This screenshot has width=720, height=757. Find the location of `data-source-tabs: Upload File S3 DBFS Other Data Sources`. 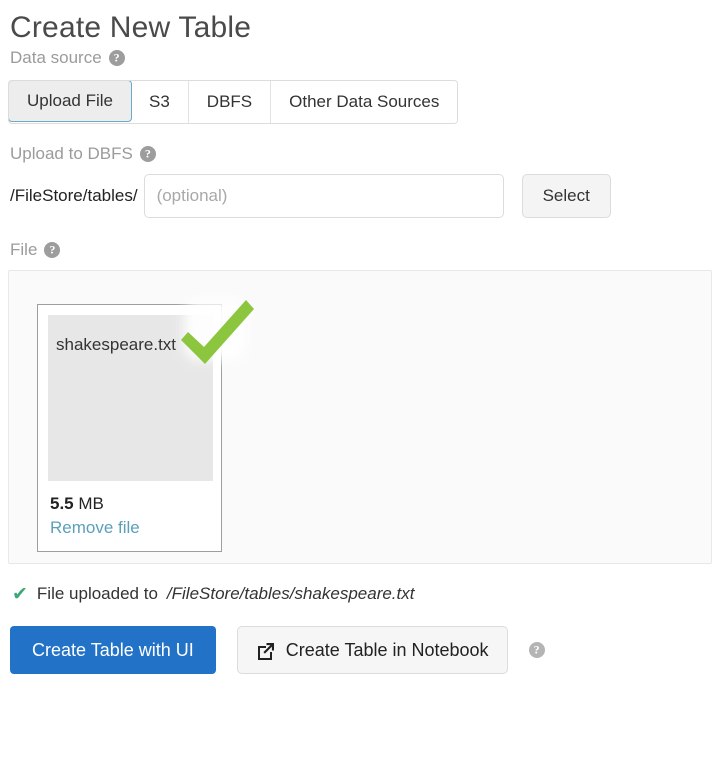

data-source-tabs: Upload File S3 DBFS Other Data Sources is located at coordinates (233, 102).